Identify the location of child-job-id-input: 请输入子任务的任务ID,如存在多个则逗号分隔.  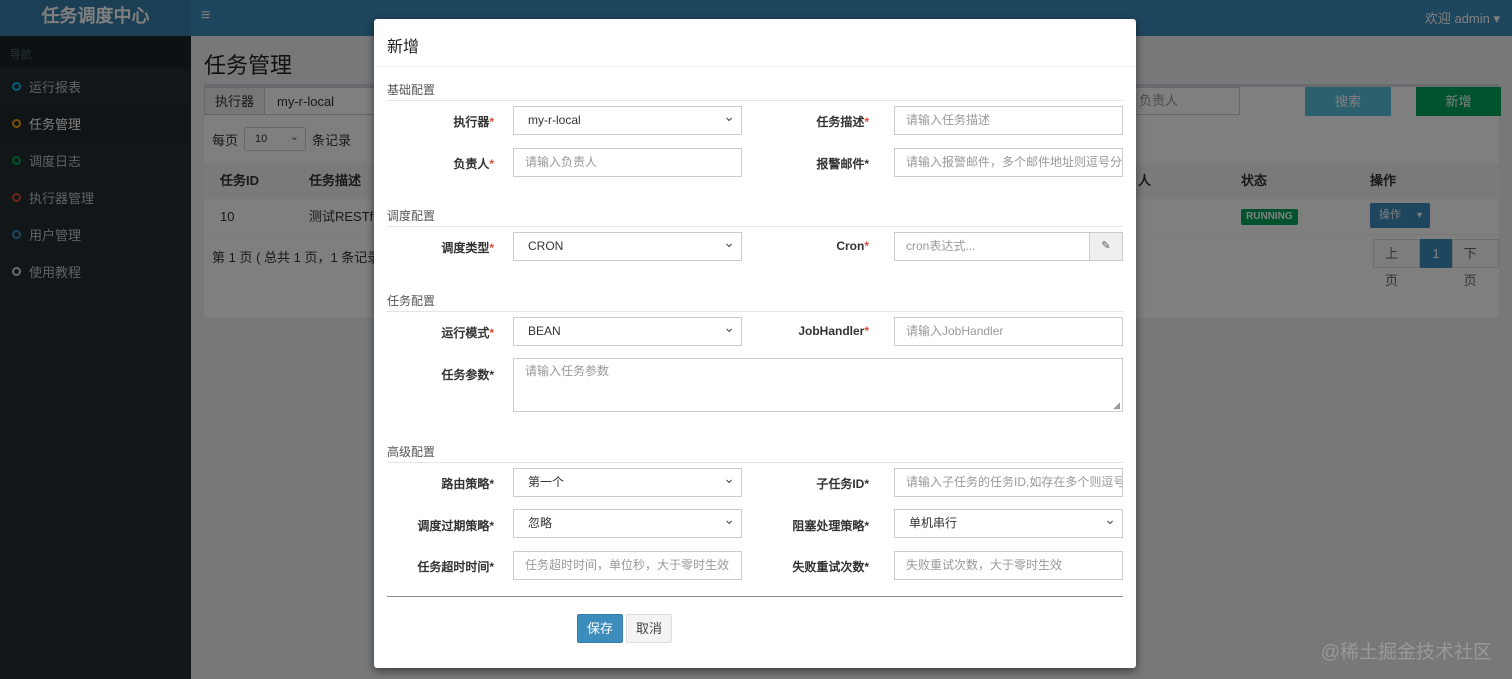
(1008, 482).